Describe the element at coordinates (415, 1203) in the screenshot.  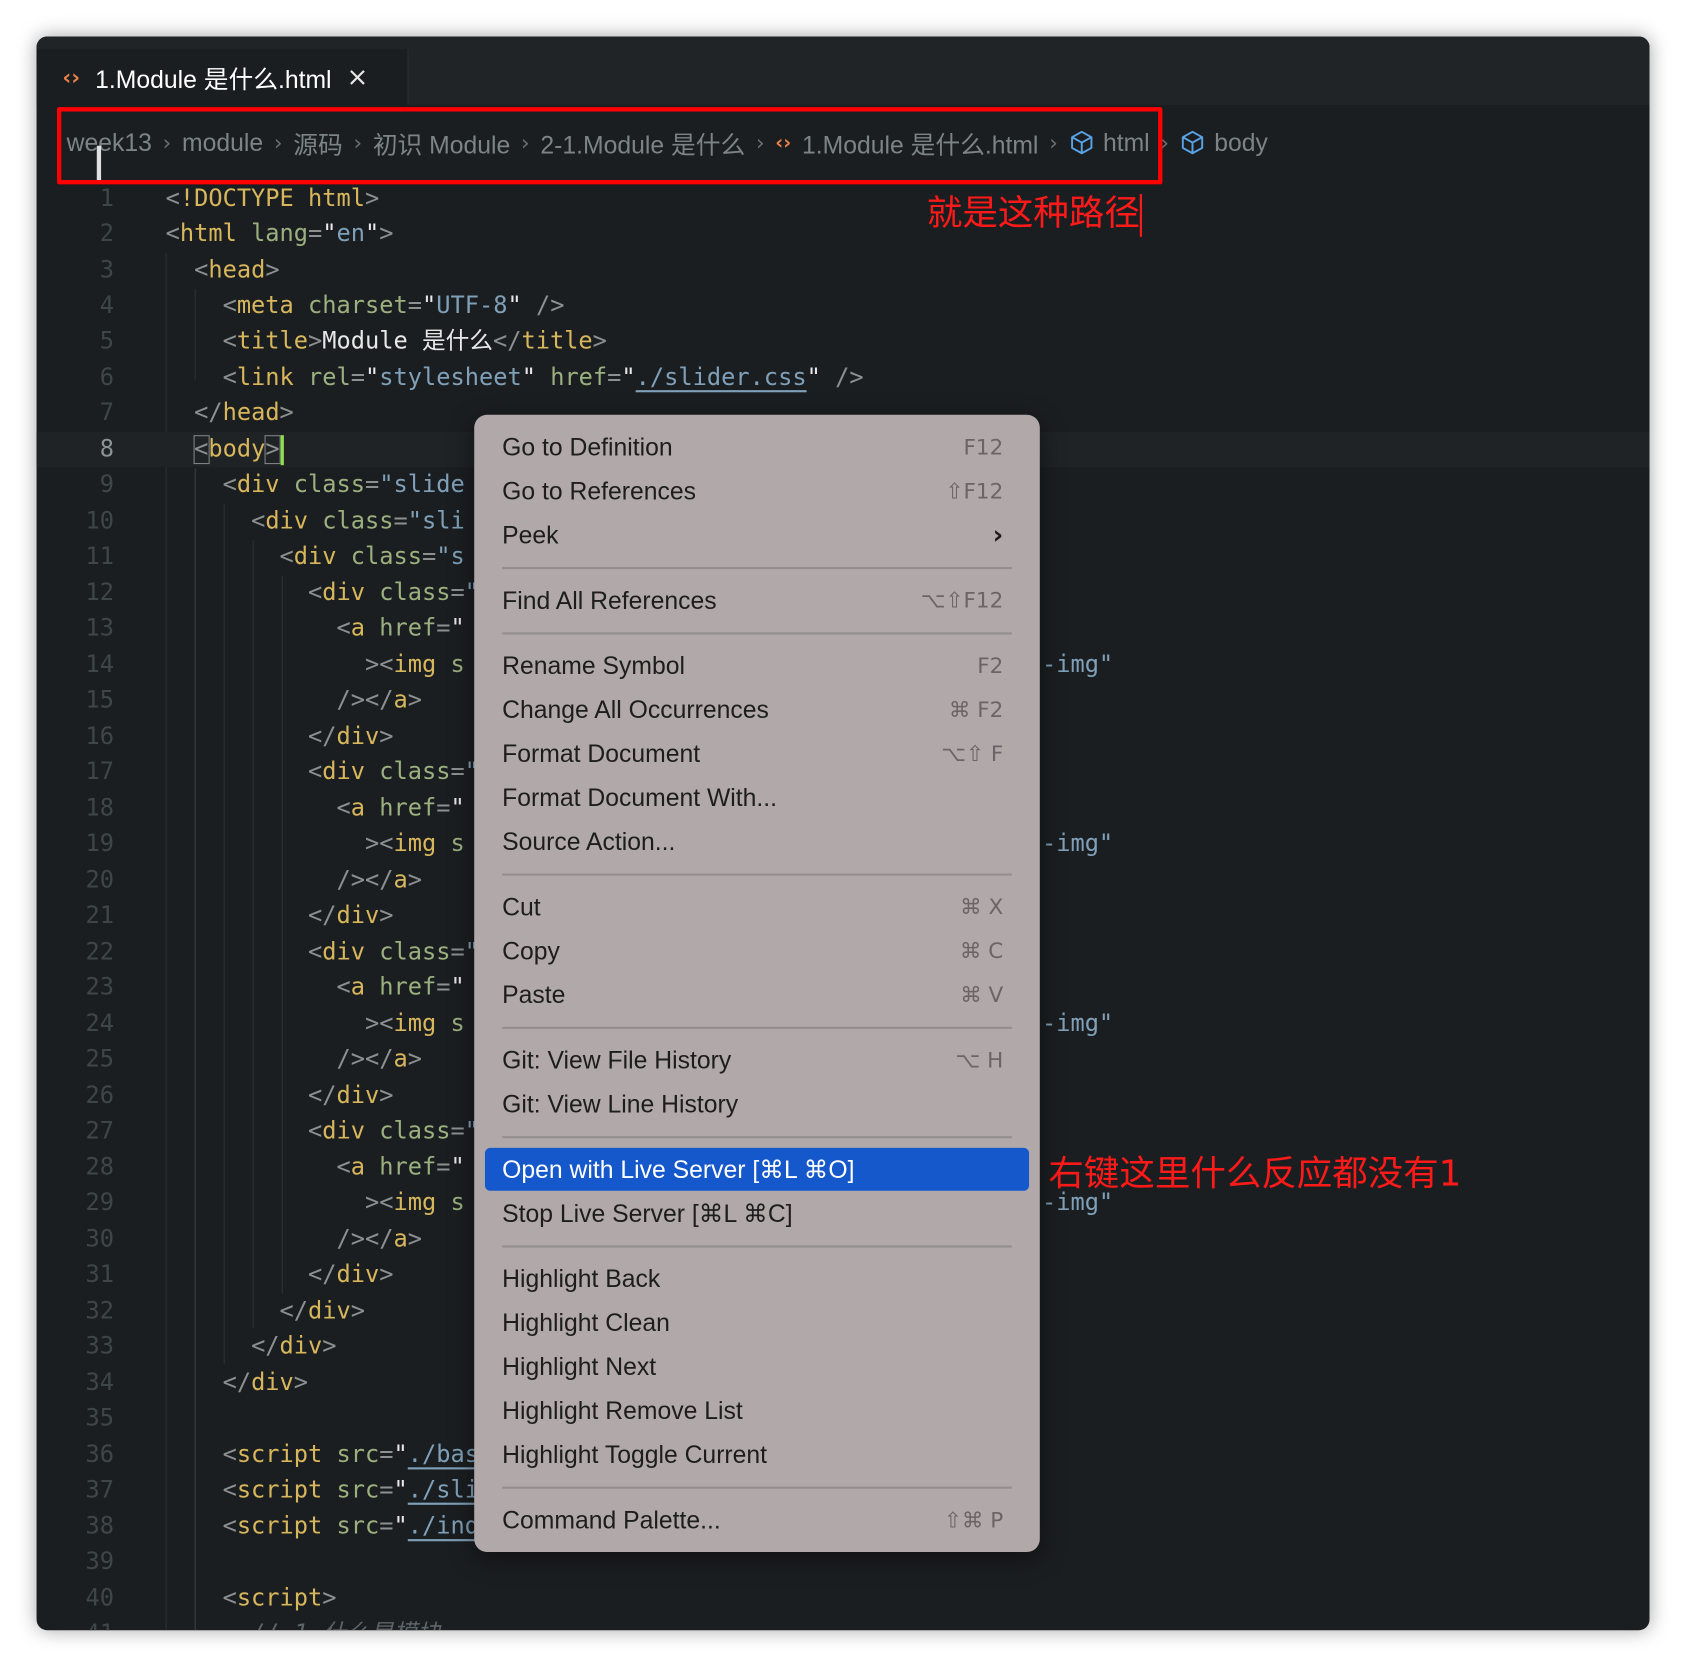
I see `code-token: img` at that location.